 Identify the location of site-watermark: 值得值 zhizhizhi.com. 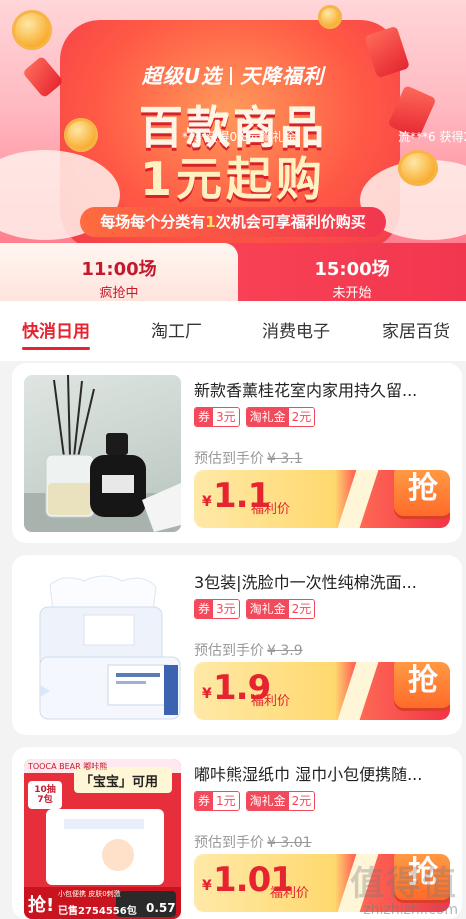
(404, 892).